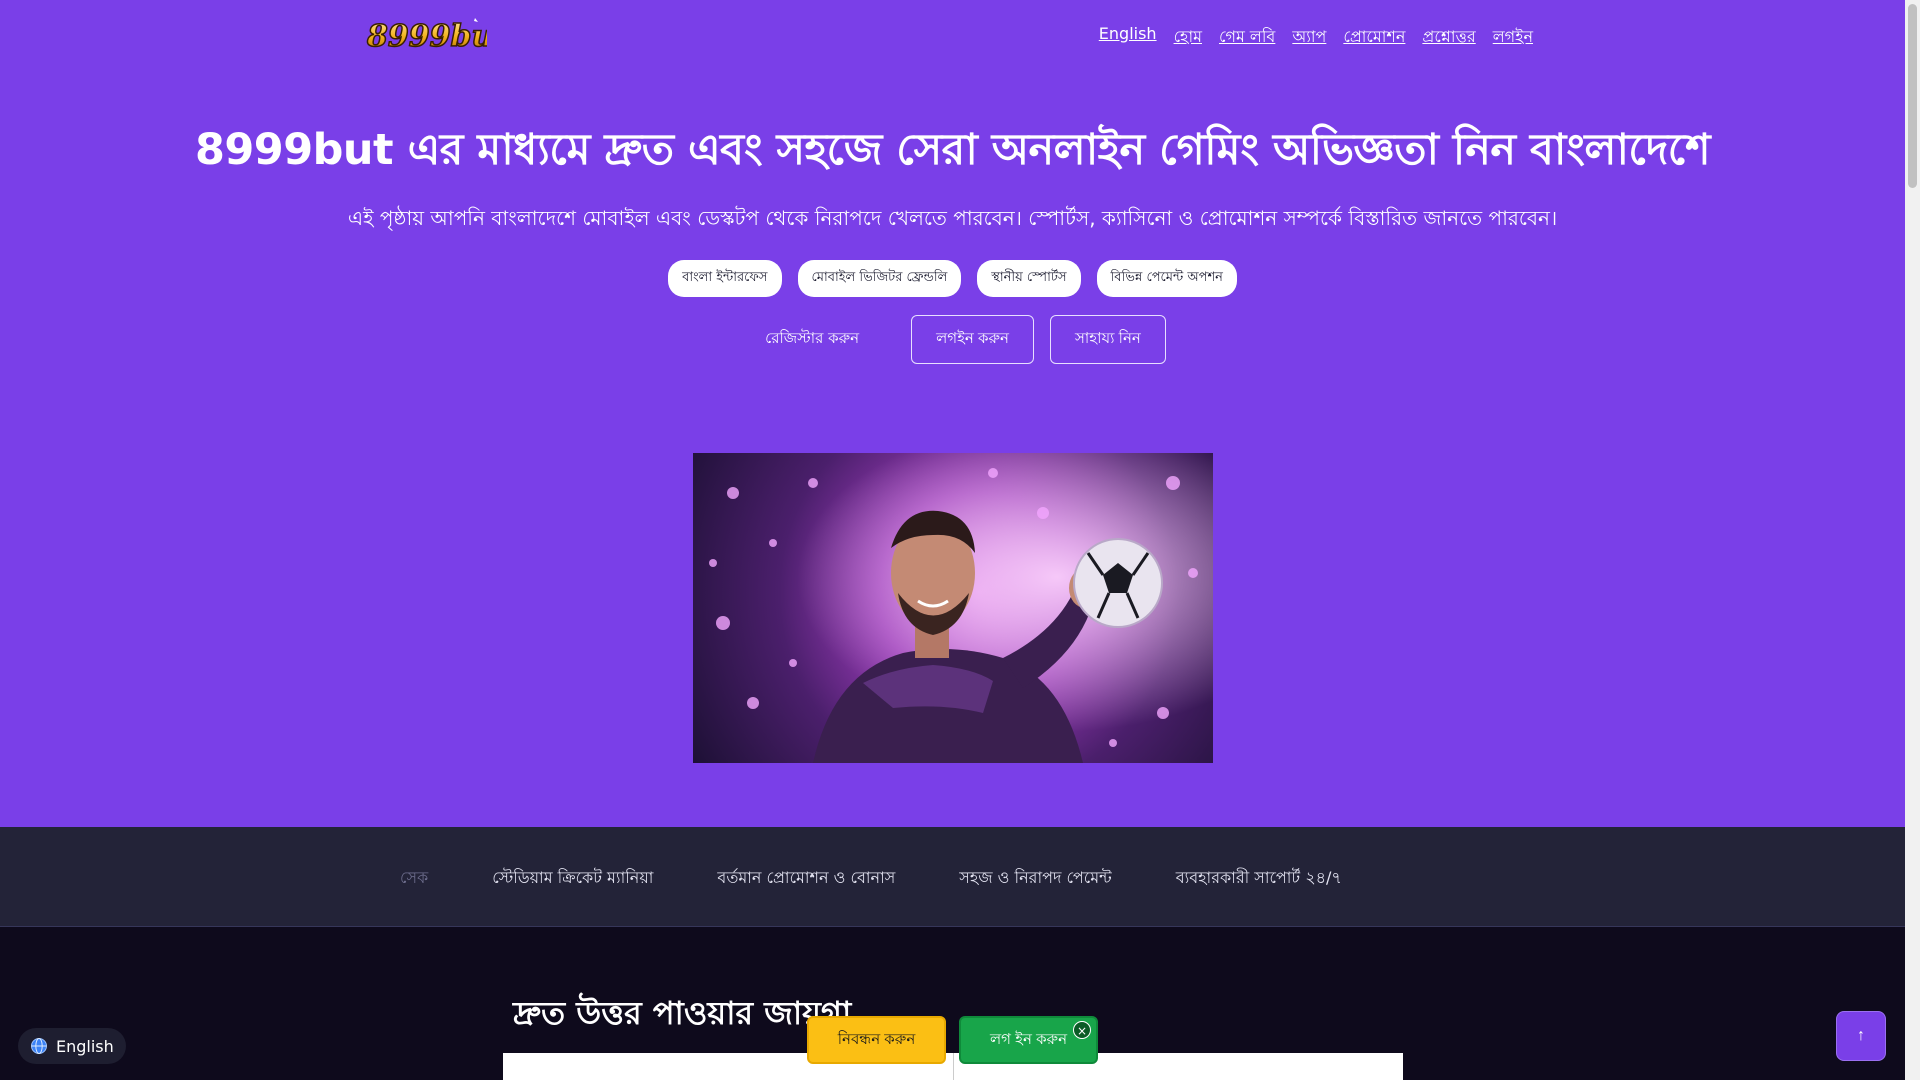 The image size is (1920, 1080). Describe the element at coordinates (682, 1013) in the screenshot. I see `faq-section-title: দ্রুত উত্তর পাওয়ার জায়গা` at that location.